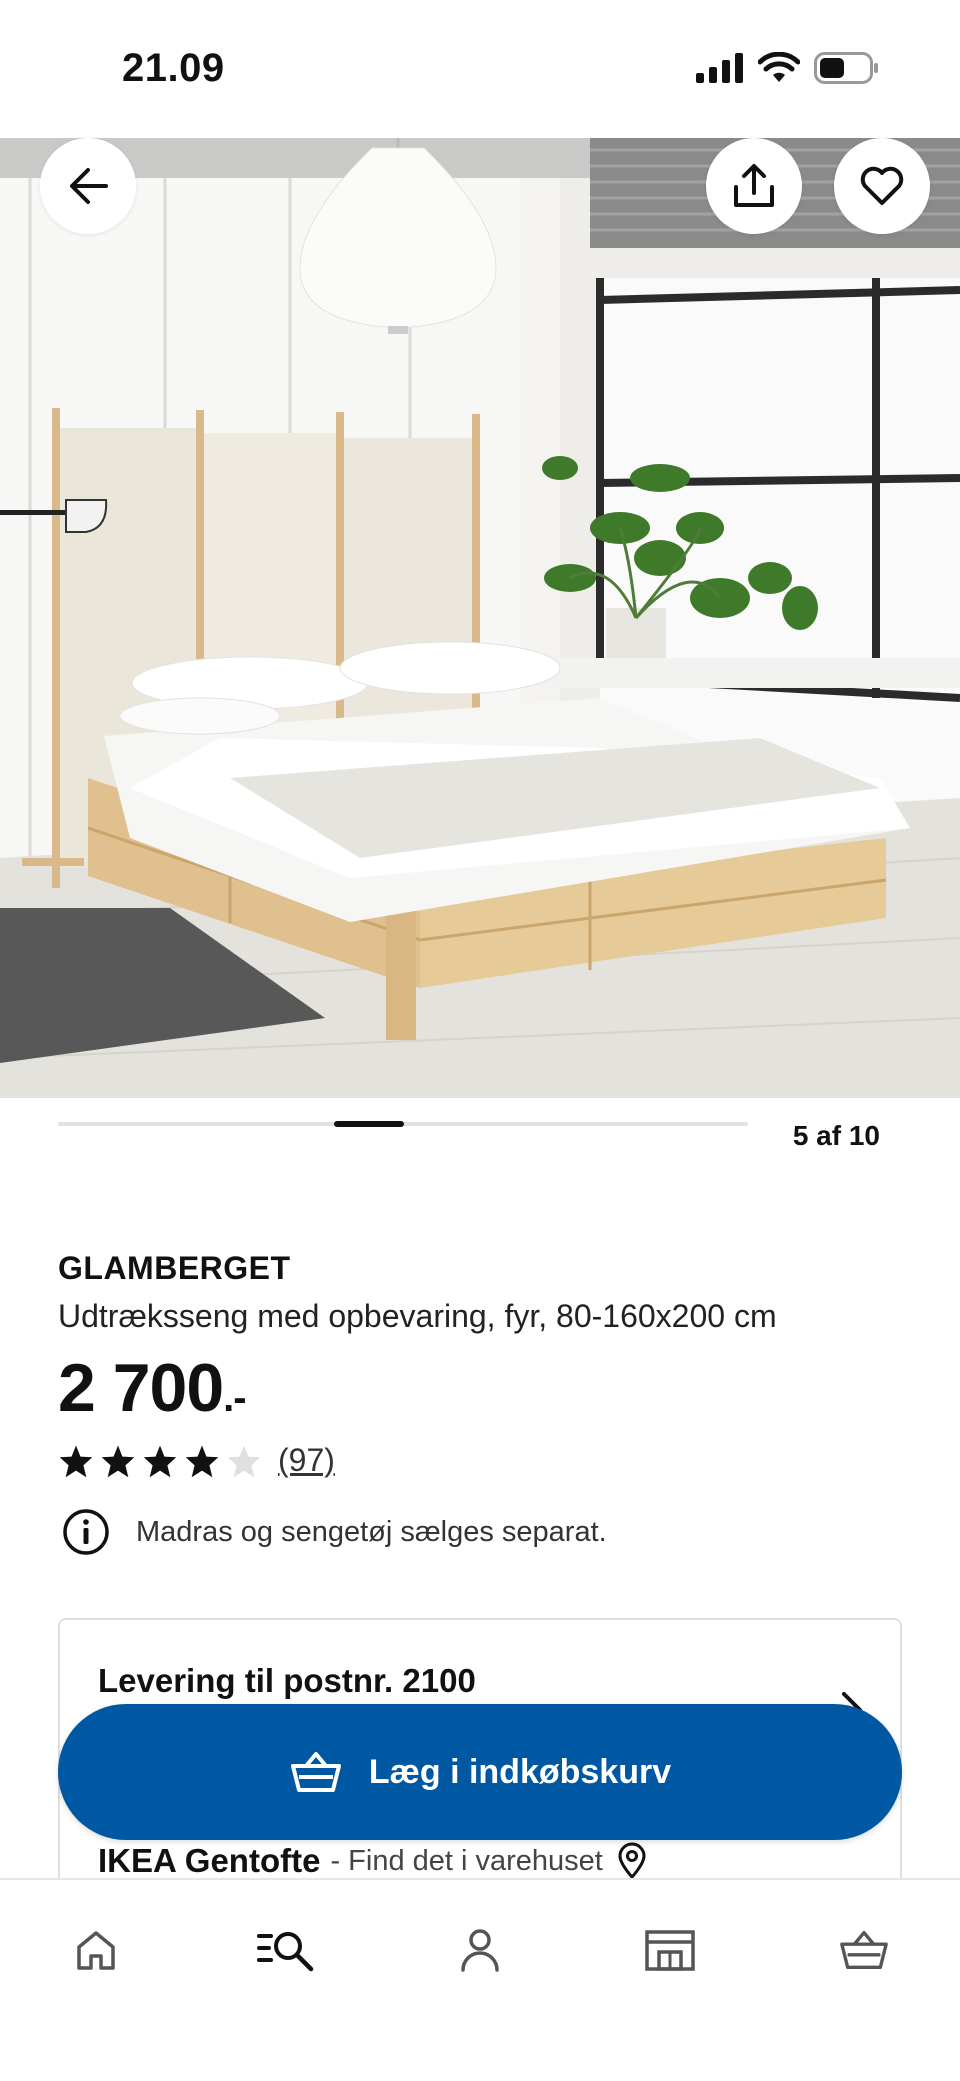 The width and height of the screenshot is (960, 2081). I want to click on image-carousel-progress, so click(403, 1124).